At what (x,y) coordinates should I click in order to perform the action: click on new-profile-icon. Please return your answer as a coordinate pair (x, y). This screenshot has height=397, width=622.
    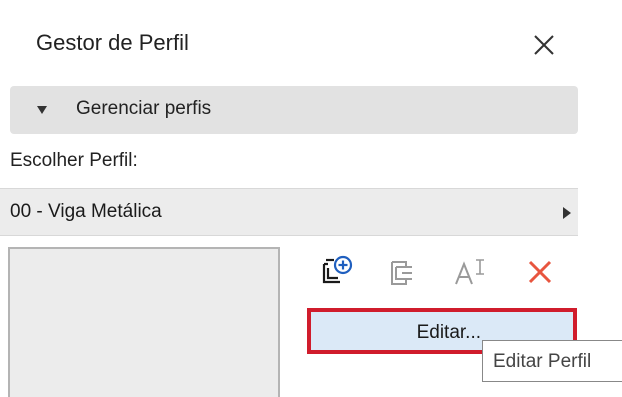
    Looking at the image, I should click on (337, 269).